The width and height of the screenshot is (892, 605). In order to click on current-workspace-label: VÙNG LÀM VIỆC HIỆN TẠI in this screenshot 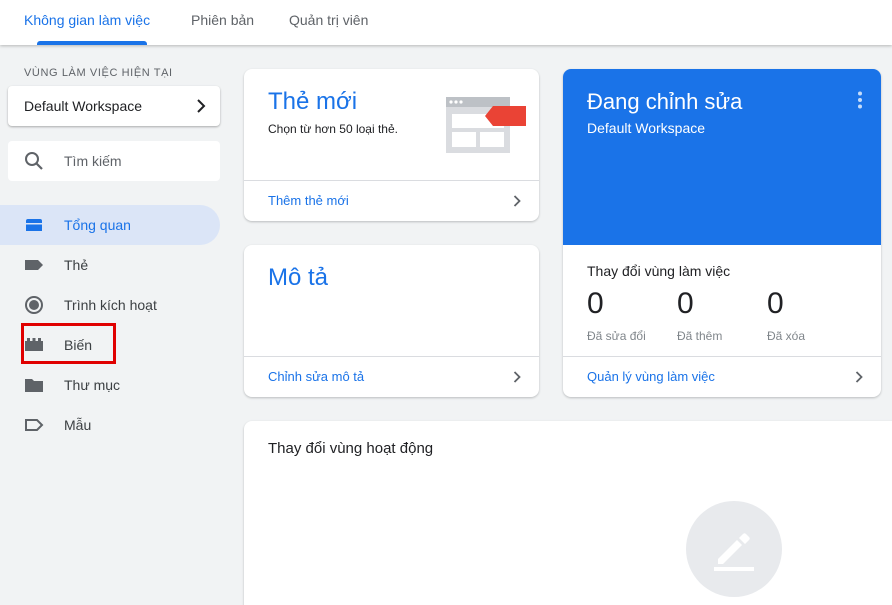, I will do `click(98, 73)`.